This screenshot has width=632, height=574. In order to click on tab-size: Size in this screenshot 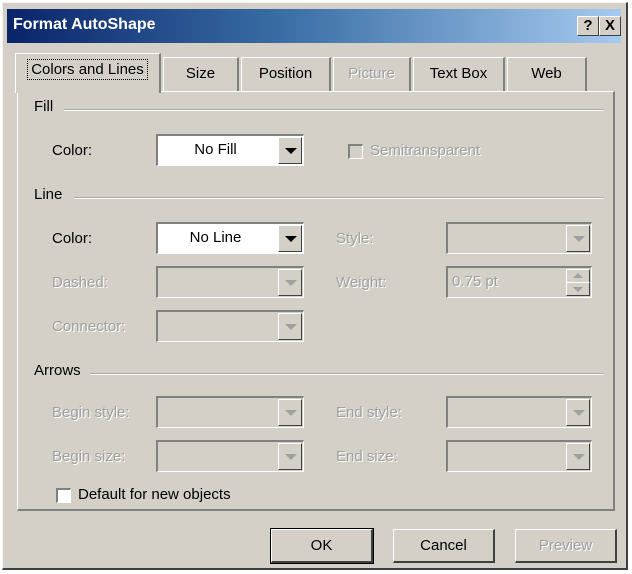, I will do `click(201, 74)`.